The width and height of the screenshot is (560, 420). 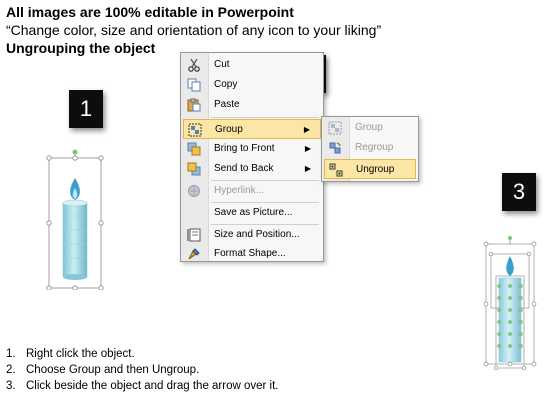 What do you see at coordinates (519, 192) in the screenshot?
I see `step-3-badge: 3` at bounding box center [519, 192].